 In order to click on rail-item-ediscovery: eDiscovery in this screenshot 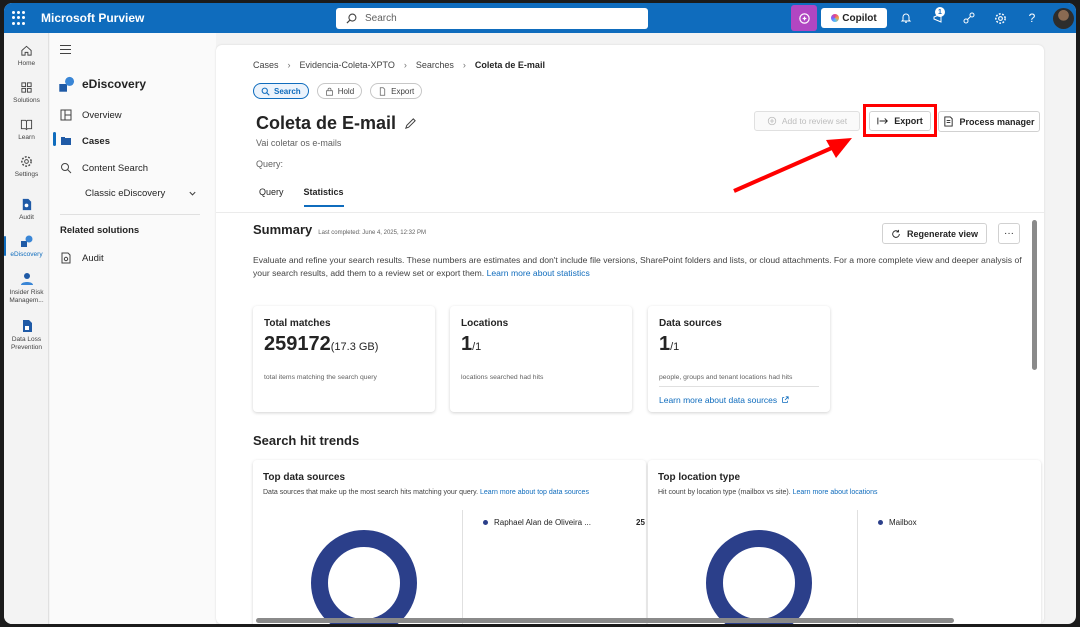, I will do `click(26, 246)`.